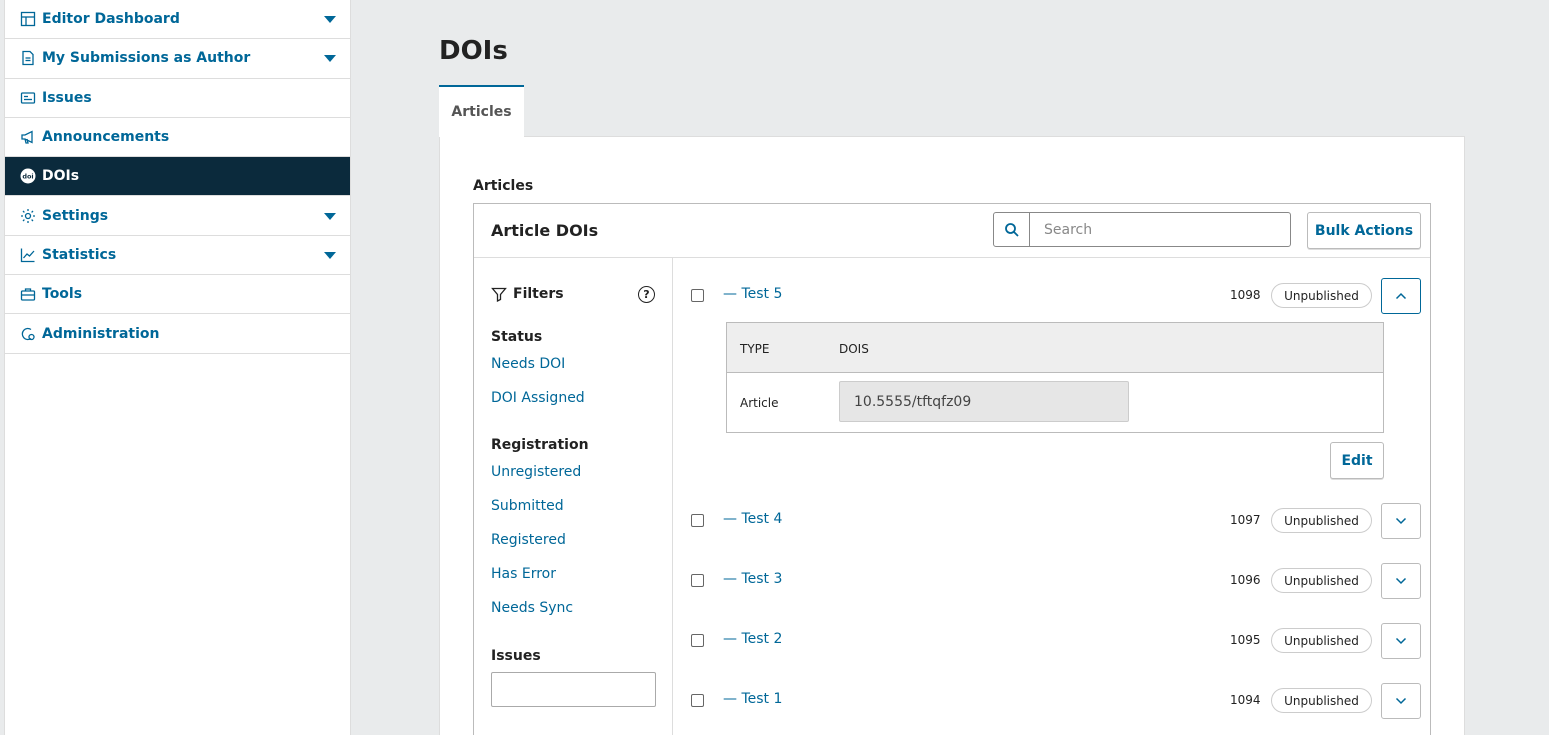  Describe the element at coordinates (573, 689) in the screenshot. I see `issues-filter-input` at that location.